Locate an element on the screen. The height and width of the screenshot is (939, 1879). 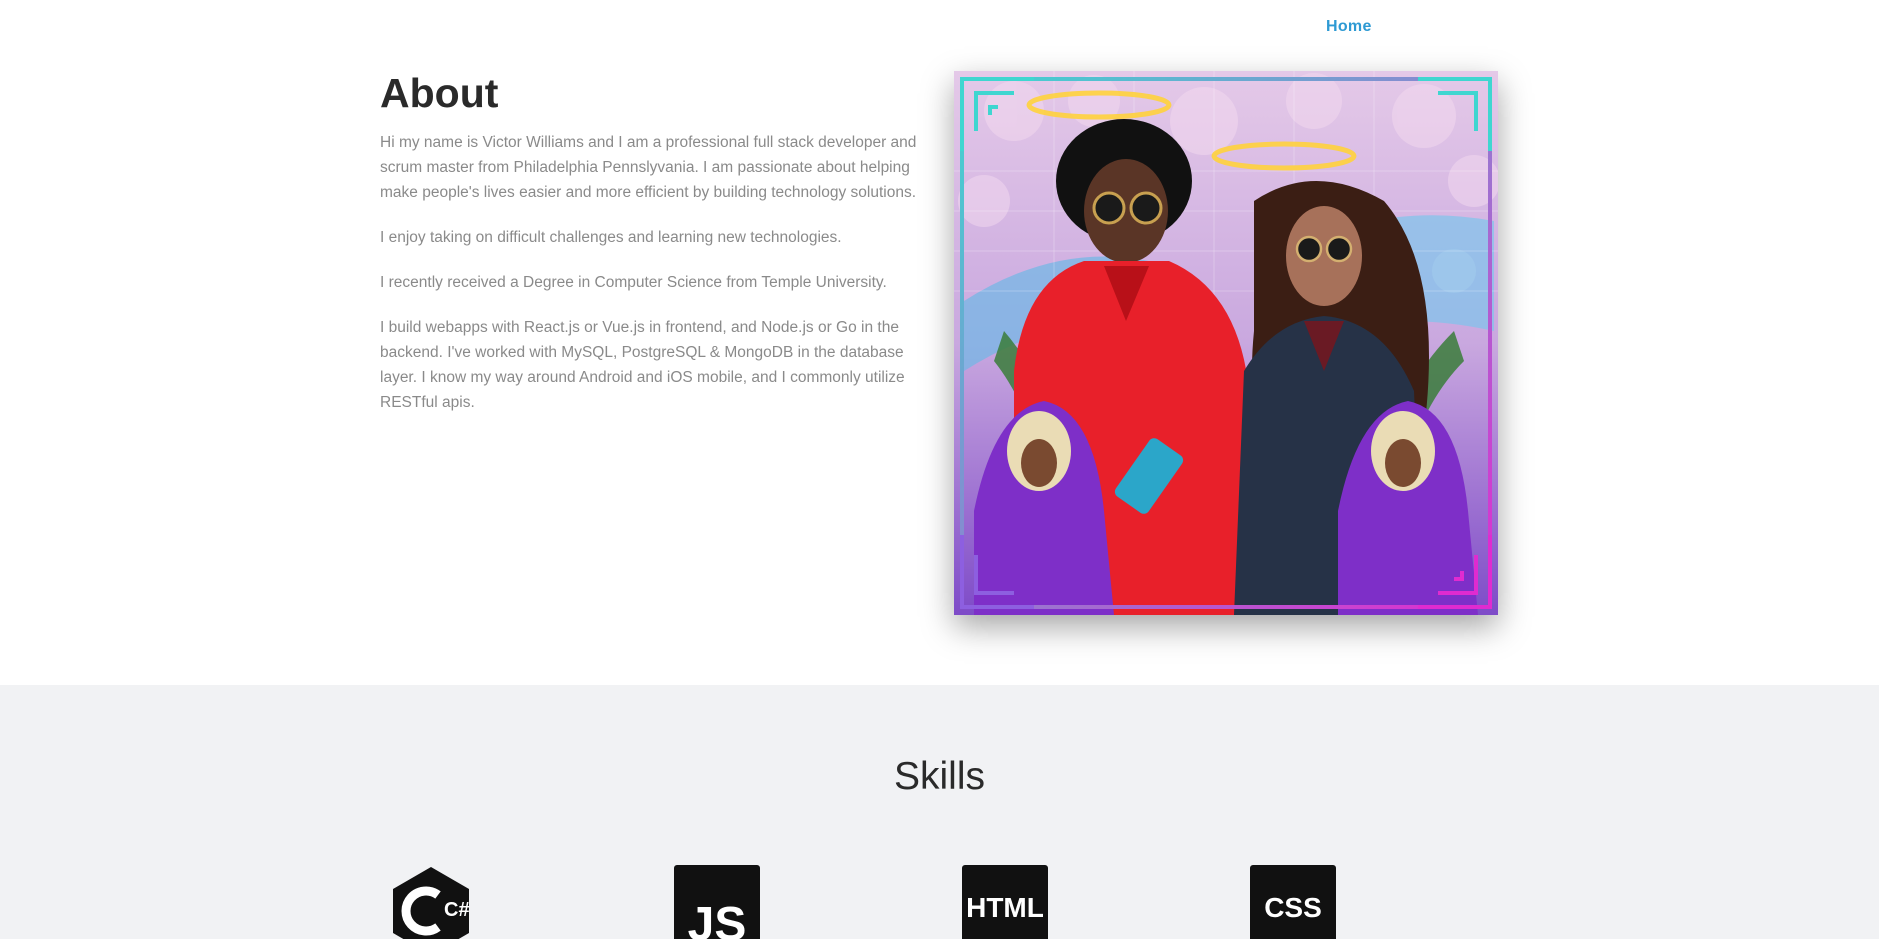
skill-css: CSS is located at coordinates (1293, 902).